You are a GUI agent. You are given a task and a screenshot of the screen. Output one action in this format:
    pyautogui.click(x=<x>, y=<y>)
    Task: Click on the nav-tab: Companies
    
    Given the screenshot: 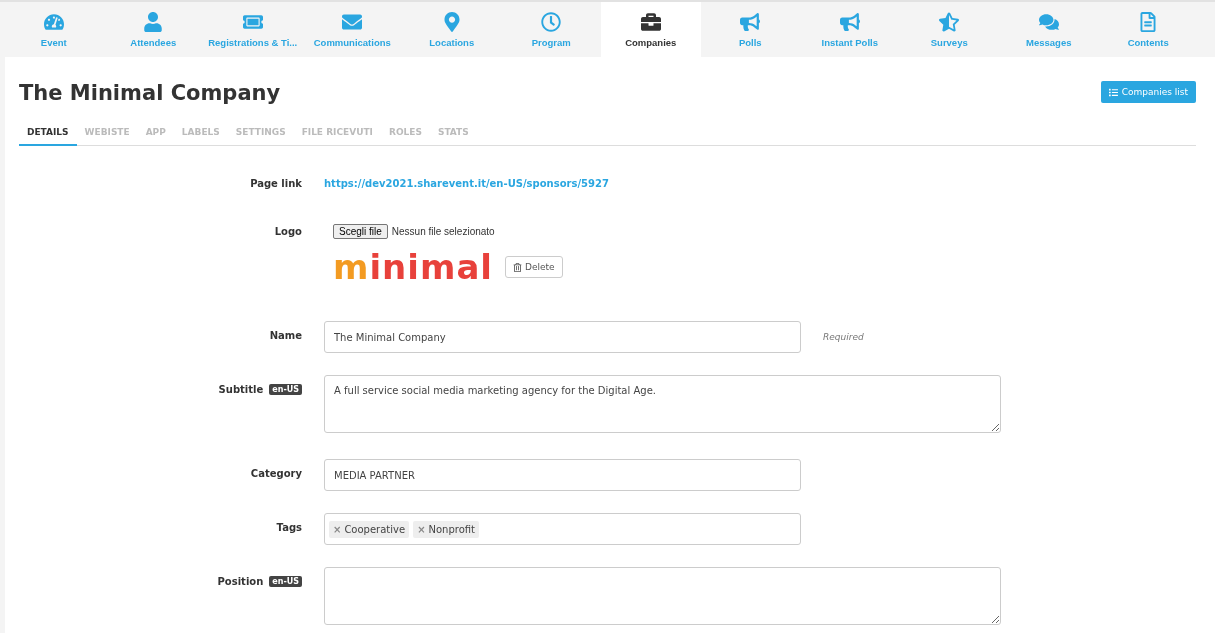 What is the action you would take?
    pyautogui.click(x=651, y=29)
    